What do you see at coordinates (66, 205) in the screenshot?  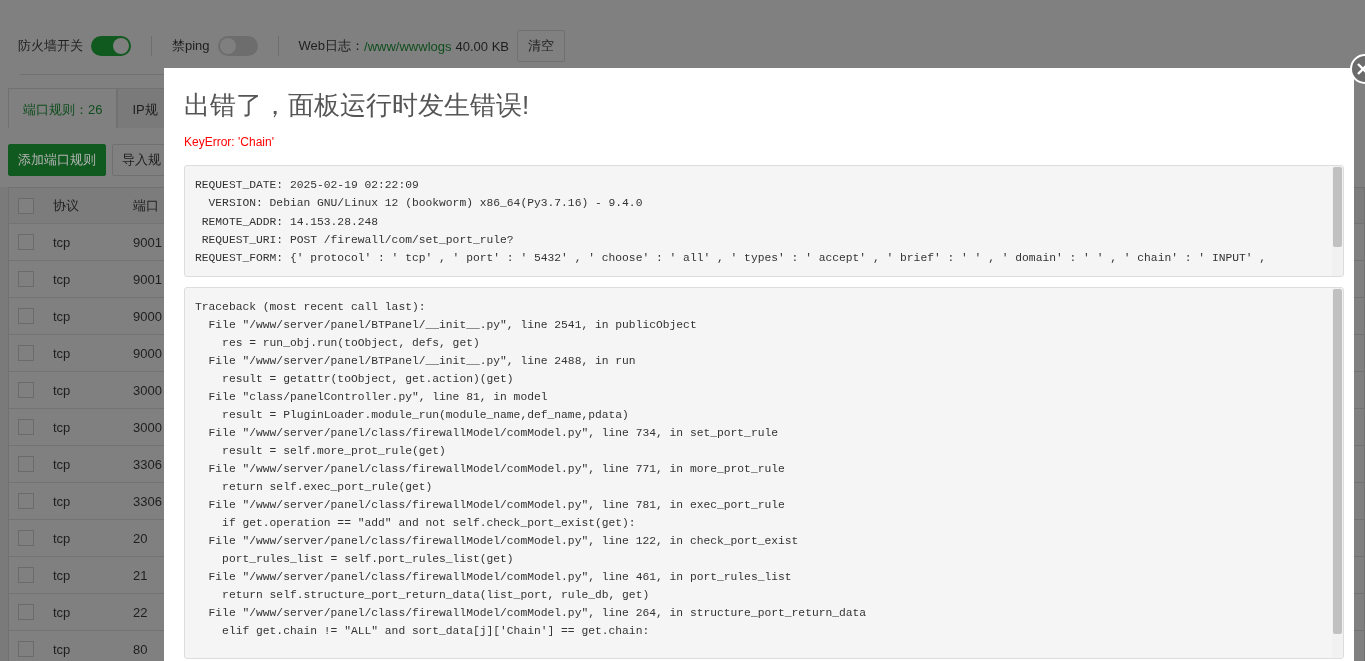 I see `column-header: 协议` at bounding box center [66, 205].